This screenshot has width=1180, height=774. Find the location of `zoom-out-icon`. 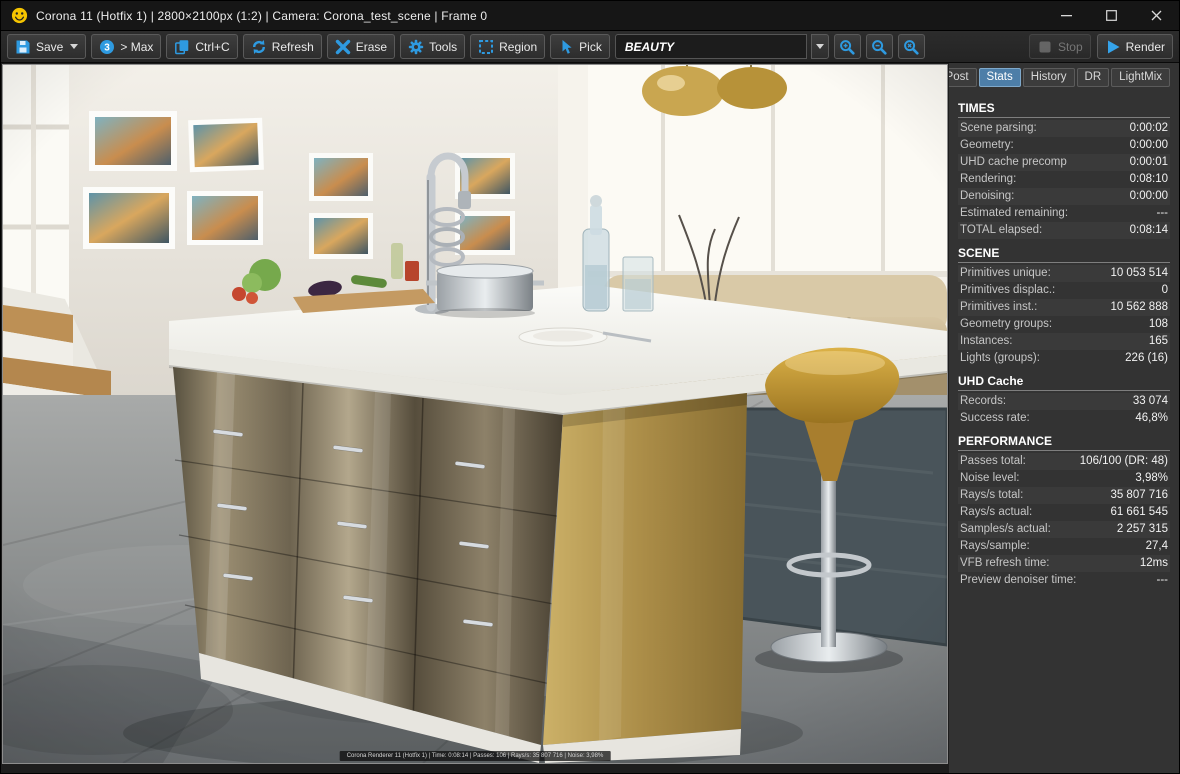

zoom-out-icon is located at coordinates (879, 47).